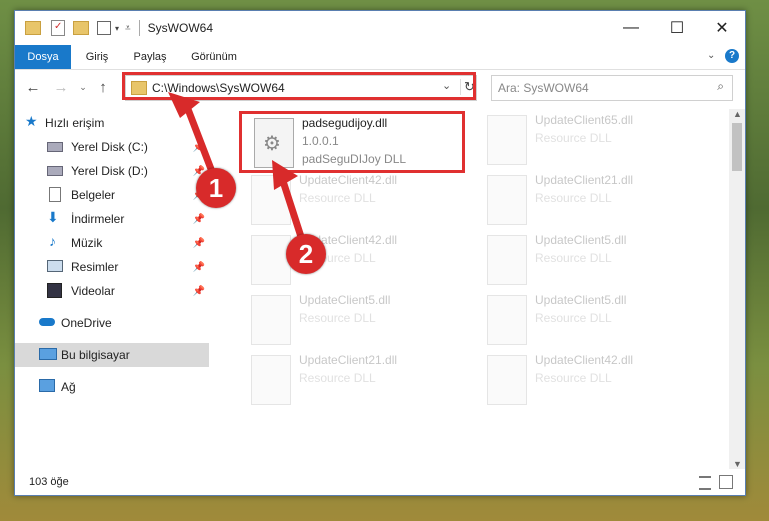 The width and height of the screenshot is (769, 521). I want to click on vertical-scrollbar: ▲ ▼, so click(737, 289).